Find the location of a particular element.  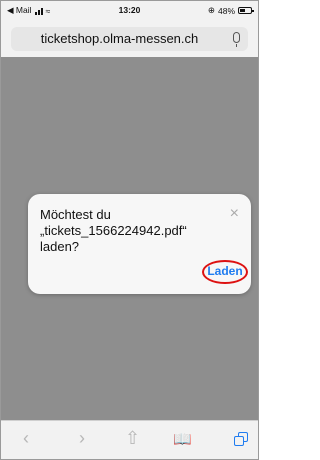

share-icon: ⇧ is located at coordinates (132, 438).